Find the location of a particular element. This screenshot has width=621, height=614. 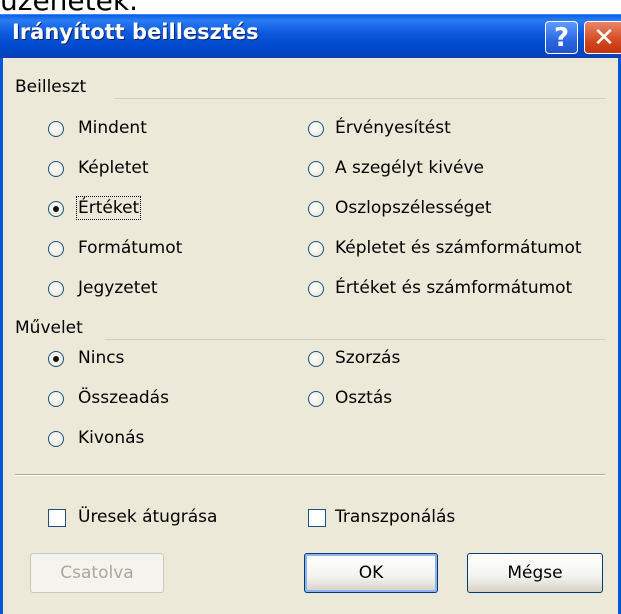

radio-all-label: Mindent is located at coordinates (112, 128).